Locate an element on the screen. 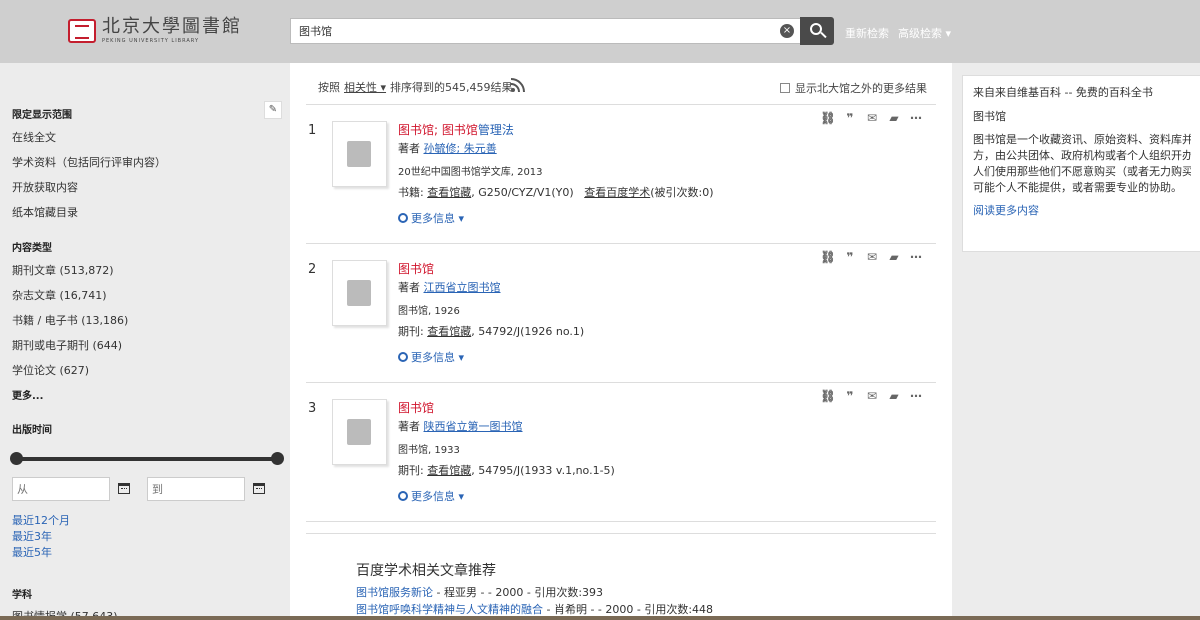  date-slider-track is located at coordinates (147, 459).